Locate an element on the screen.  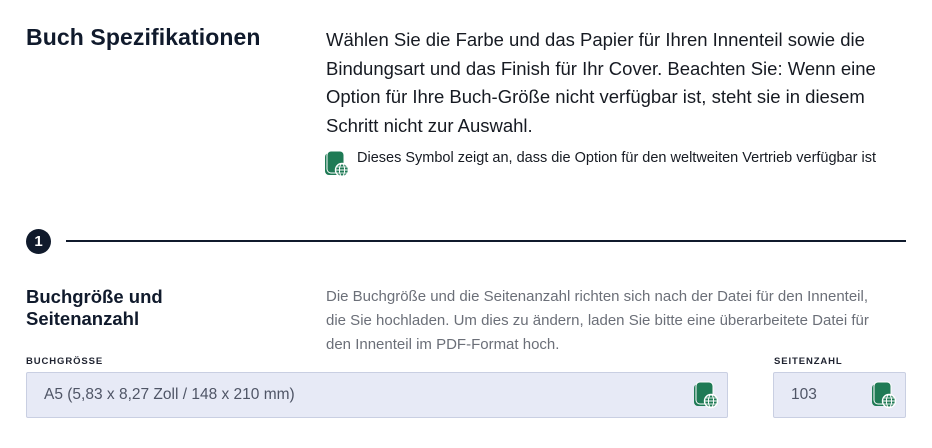
book-size-label: BUCHGRÖSSE is located at coordinates (65, 361).